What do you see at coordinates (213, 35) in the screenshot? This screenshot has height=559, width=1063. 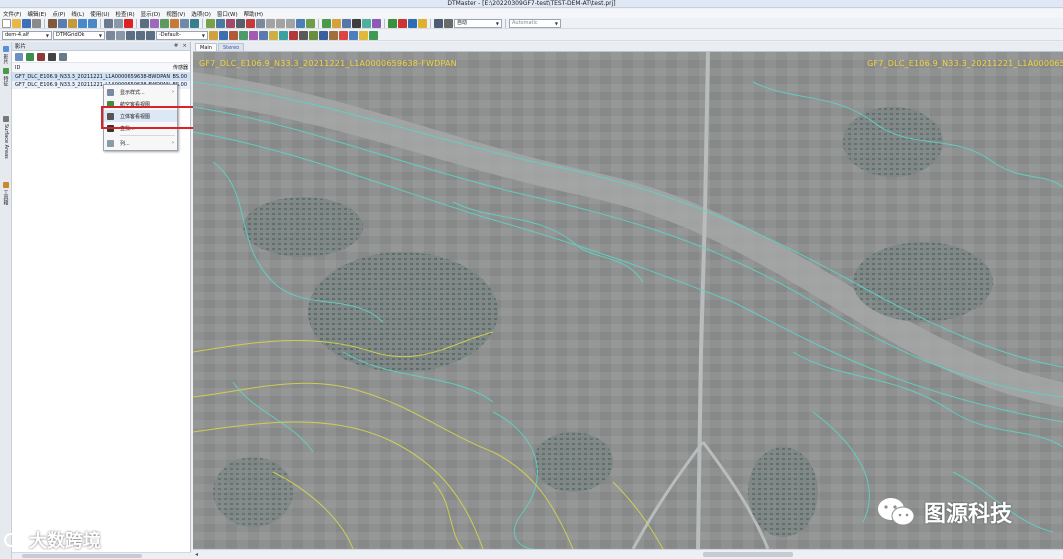 I see `pencil-icon` at bounding box center [213, 35].